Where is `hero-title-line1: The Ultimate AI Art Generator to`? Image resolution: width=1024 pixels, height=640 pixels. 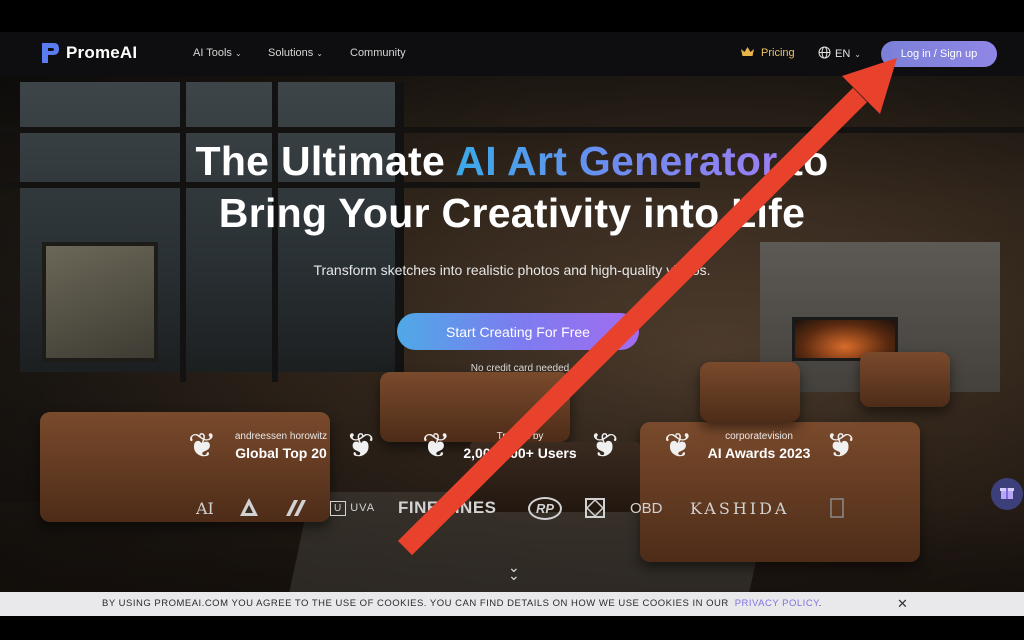
hero-title-line1: The Ultimate AI Art Generator to is located at coordinates (512, 161).